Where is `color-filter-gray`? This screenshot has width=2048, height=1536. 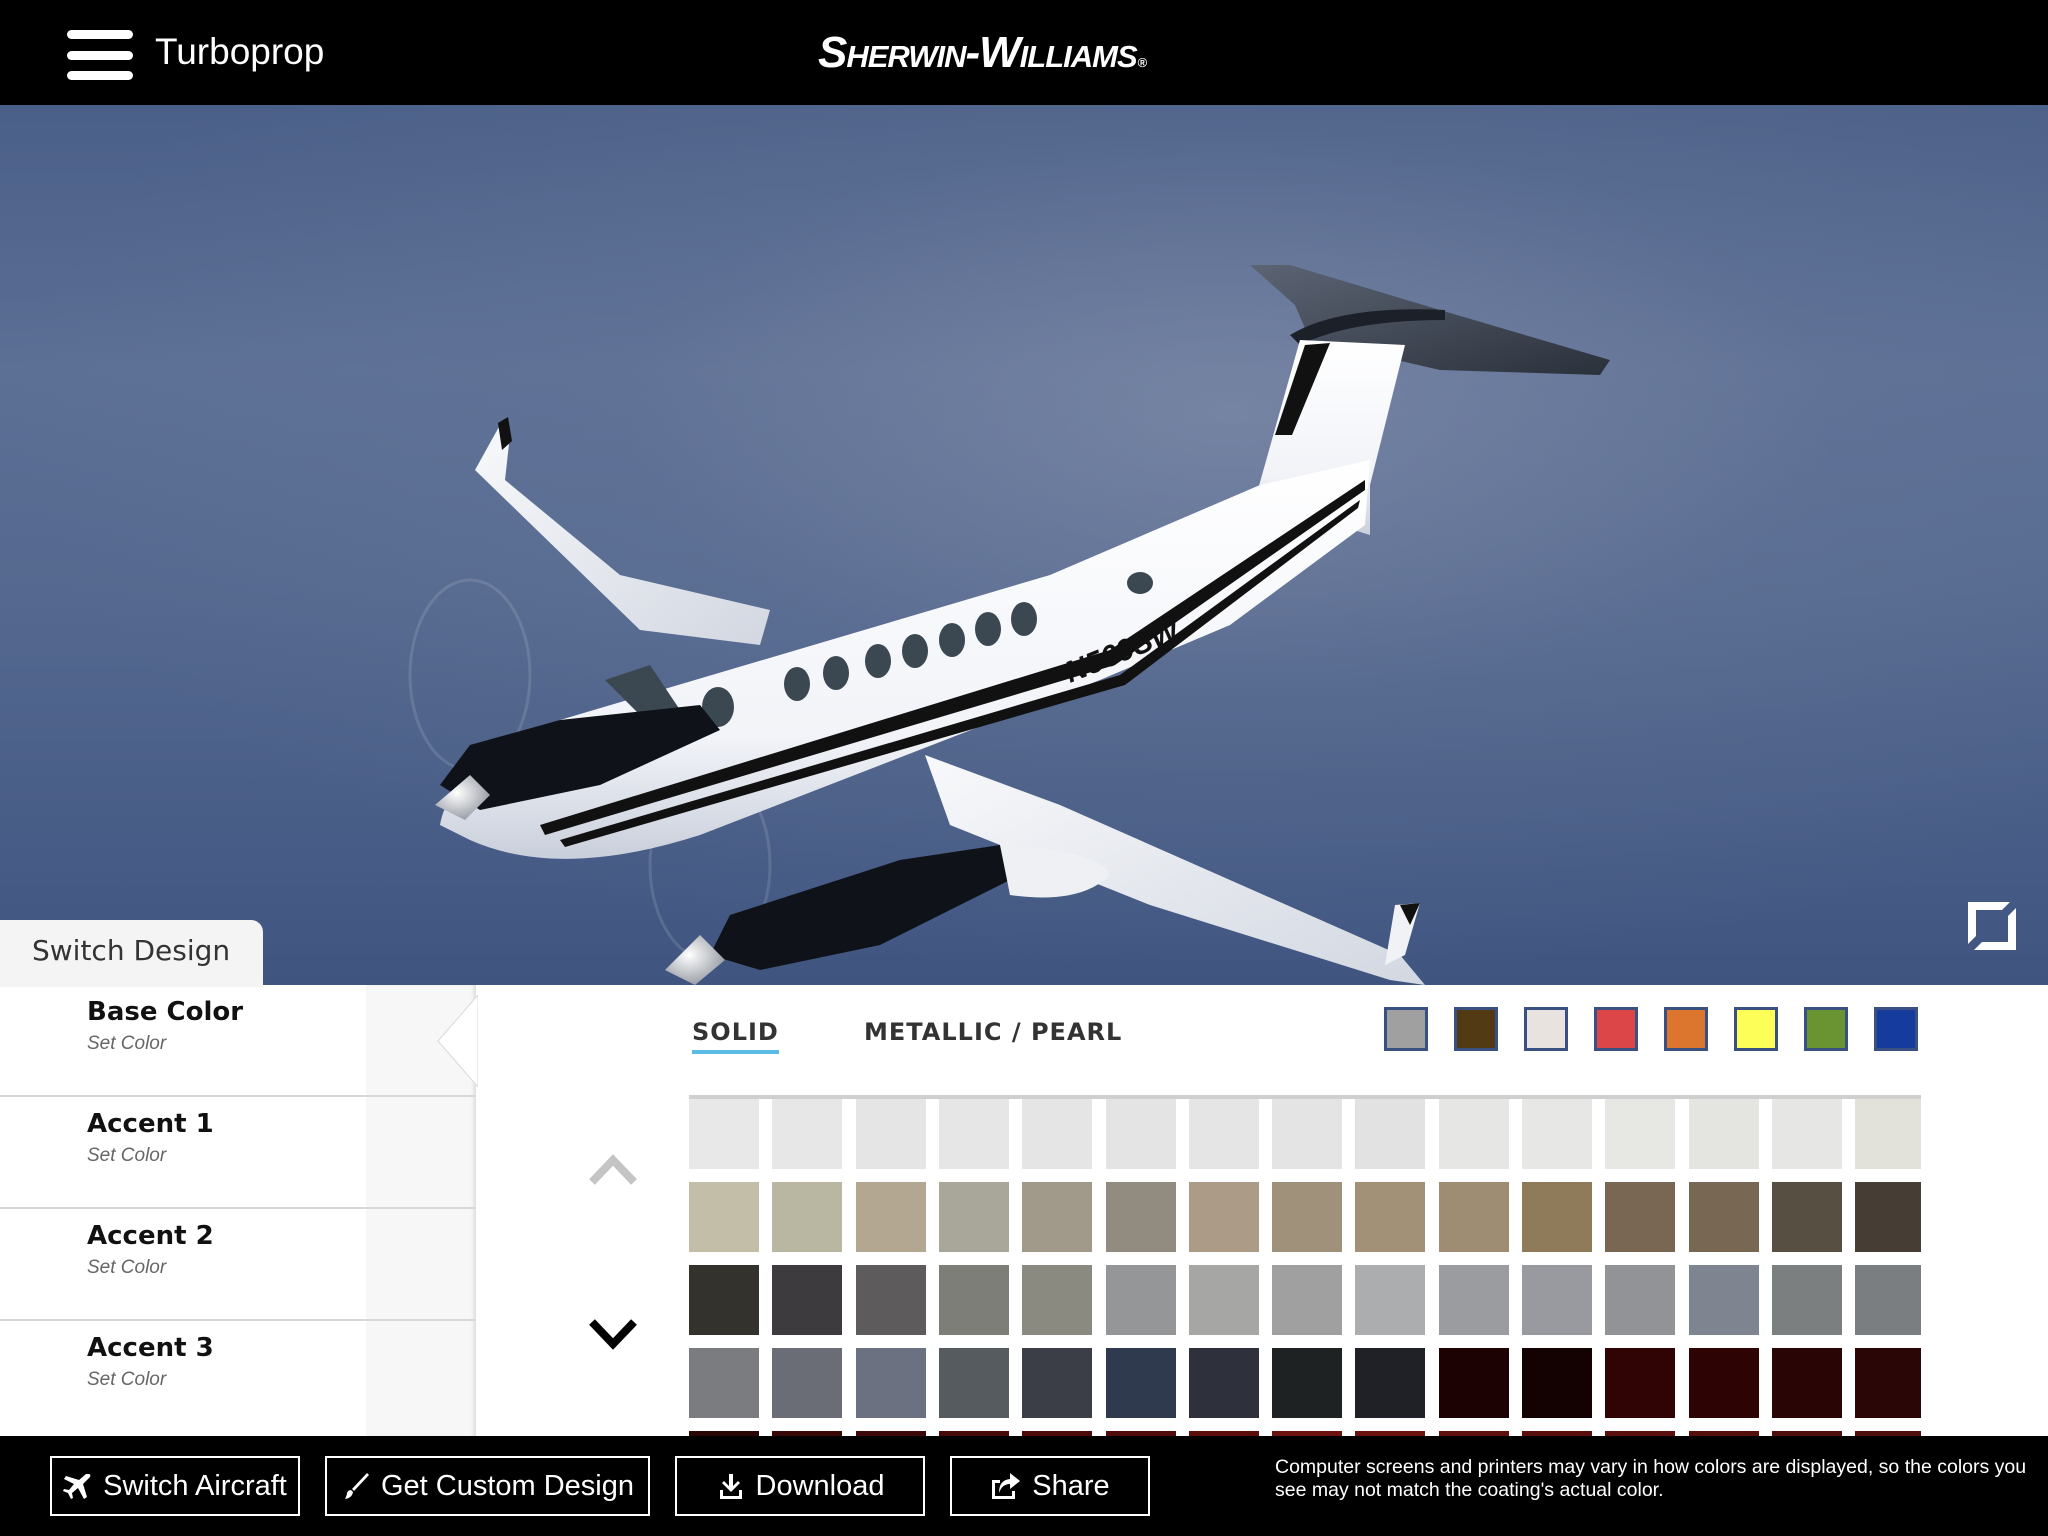
color-filter-gray is located at coordinates (1406, 1029).